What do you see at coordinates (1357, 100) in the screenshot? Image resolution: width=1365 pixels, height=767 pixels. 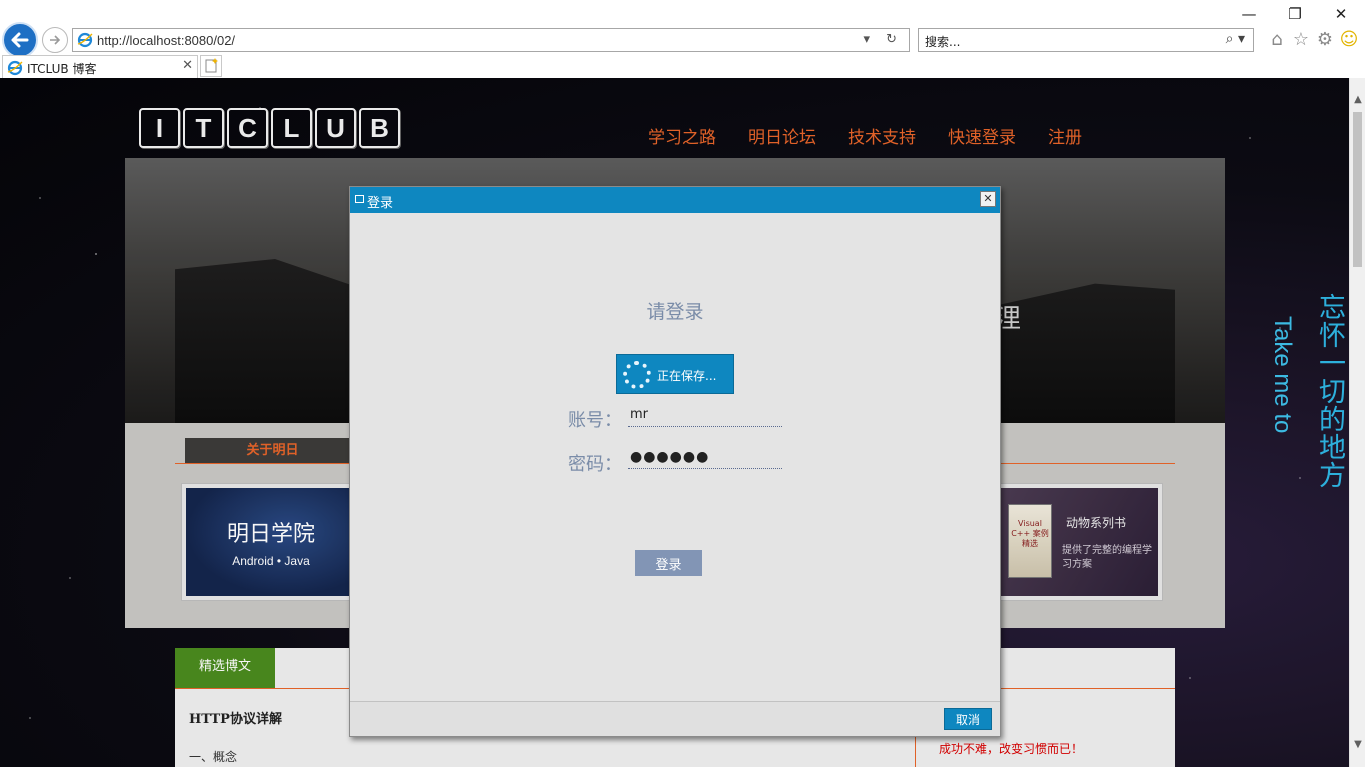 I see `scroll-up-icon: ▲` at bounding box center [1357, 100].